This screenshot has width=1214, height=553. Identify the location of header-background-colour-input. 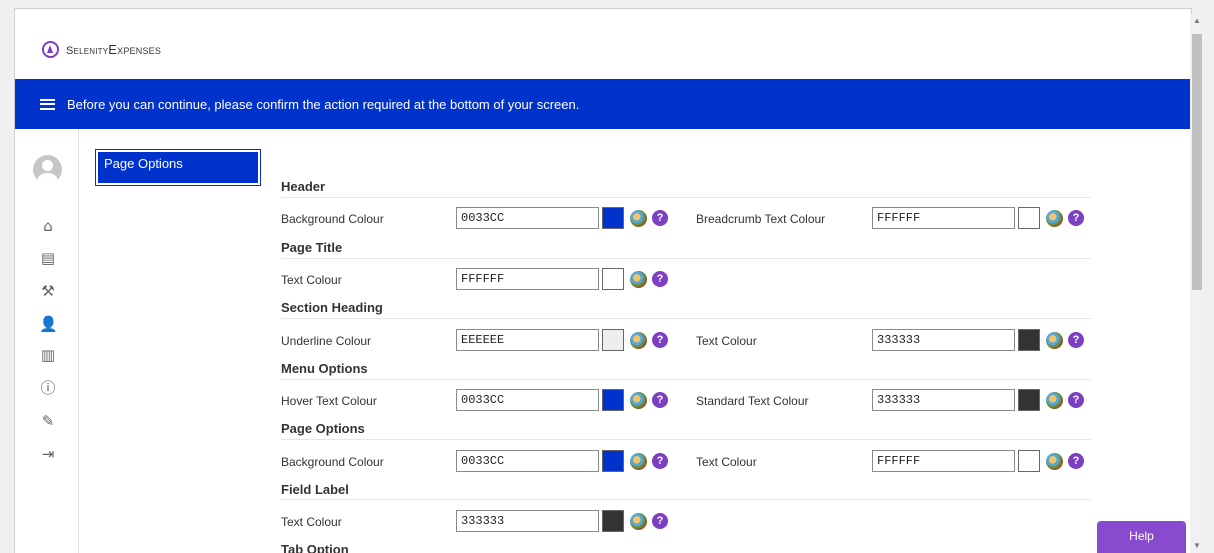
(527, 218).